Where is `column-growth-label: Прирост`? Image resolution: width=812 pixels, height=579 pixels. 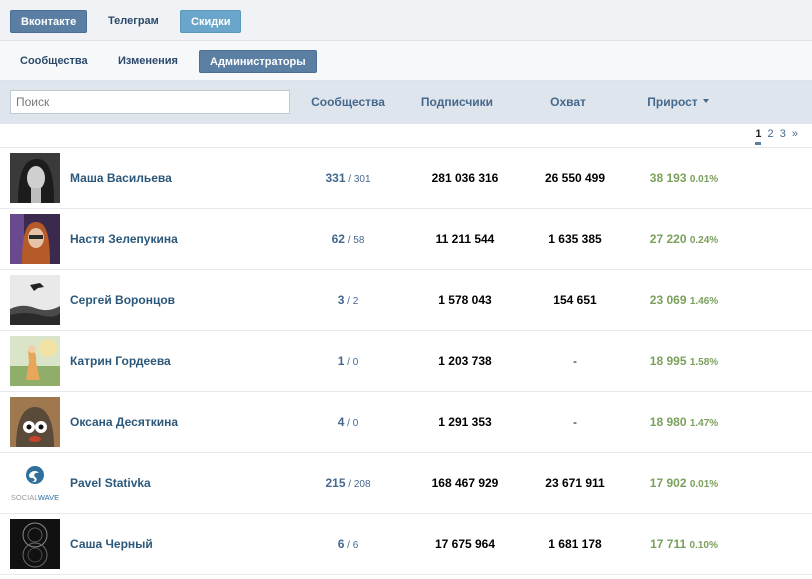 column-growth-label: Прирост is located at coordinates (672, 102).